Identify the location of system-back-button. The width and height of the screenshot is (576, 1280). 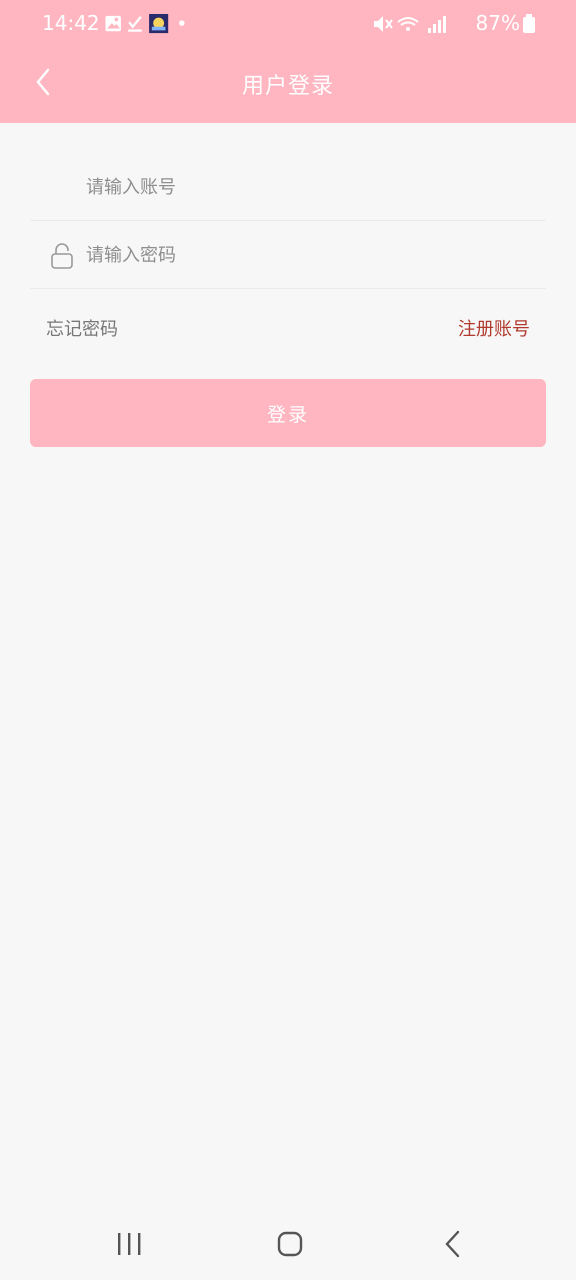
(452, 1244).